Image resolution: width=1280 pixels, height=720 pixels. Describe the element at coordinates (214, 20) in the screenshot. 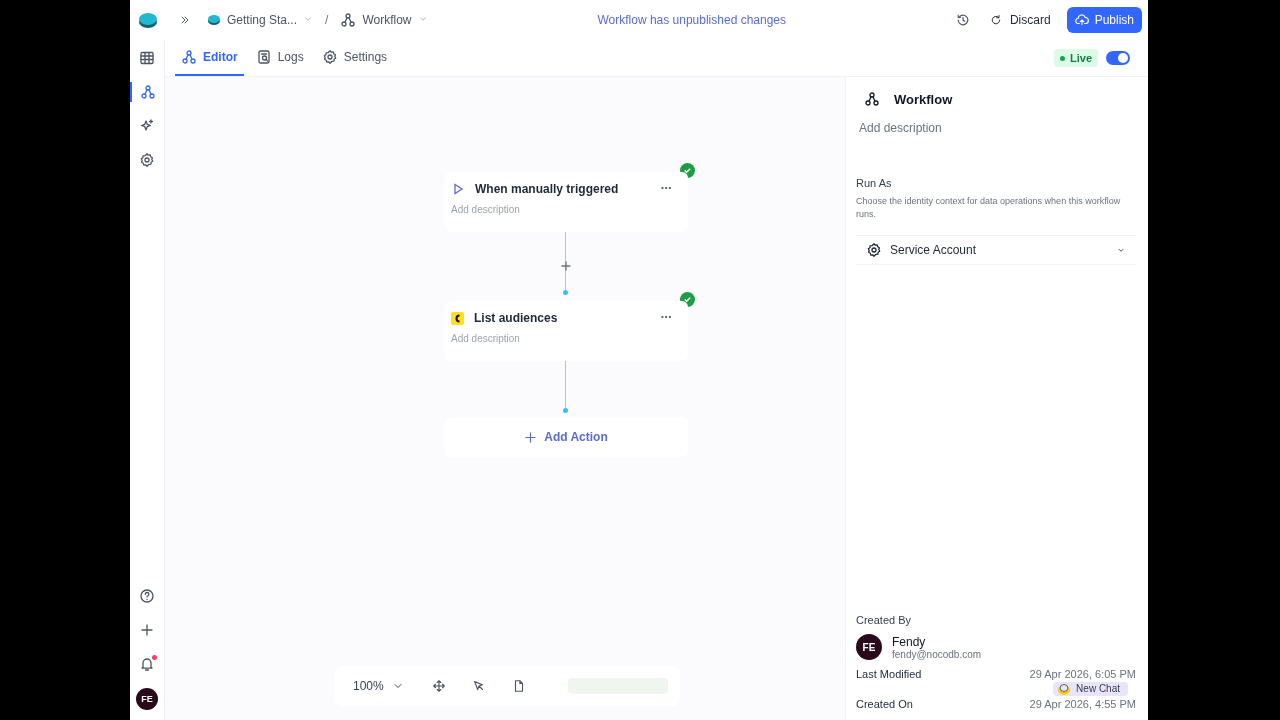

I see `base-icon` at that location.